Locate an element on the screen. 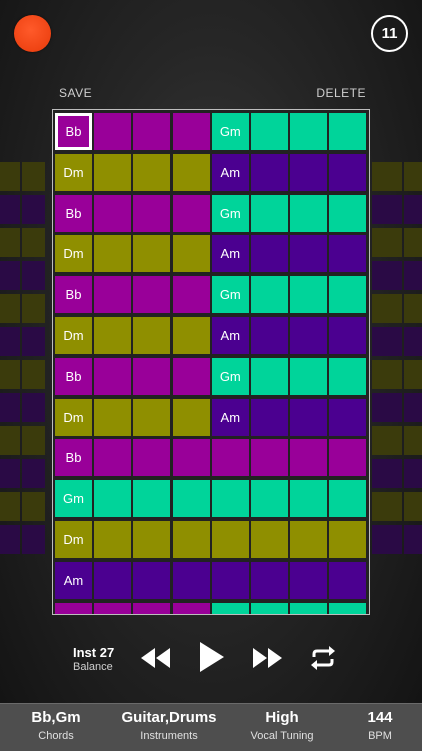 The height and width of the screenshot is (751, 422). counter-badge: 11 is located at coordinates (389, 33).